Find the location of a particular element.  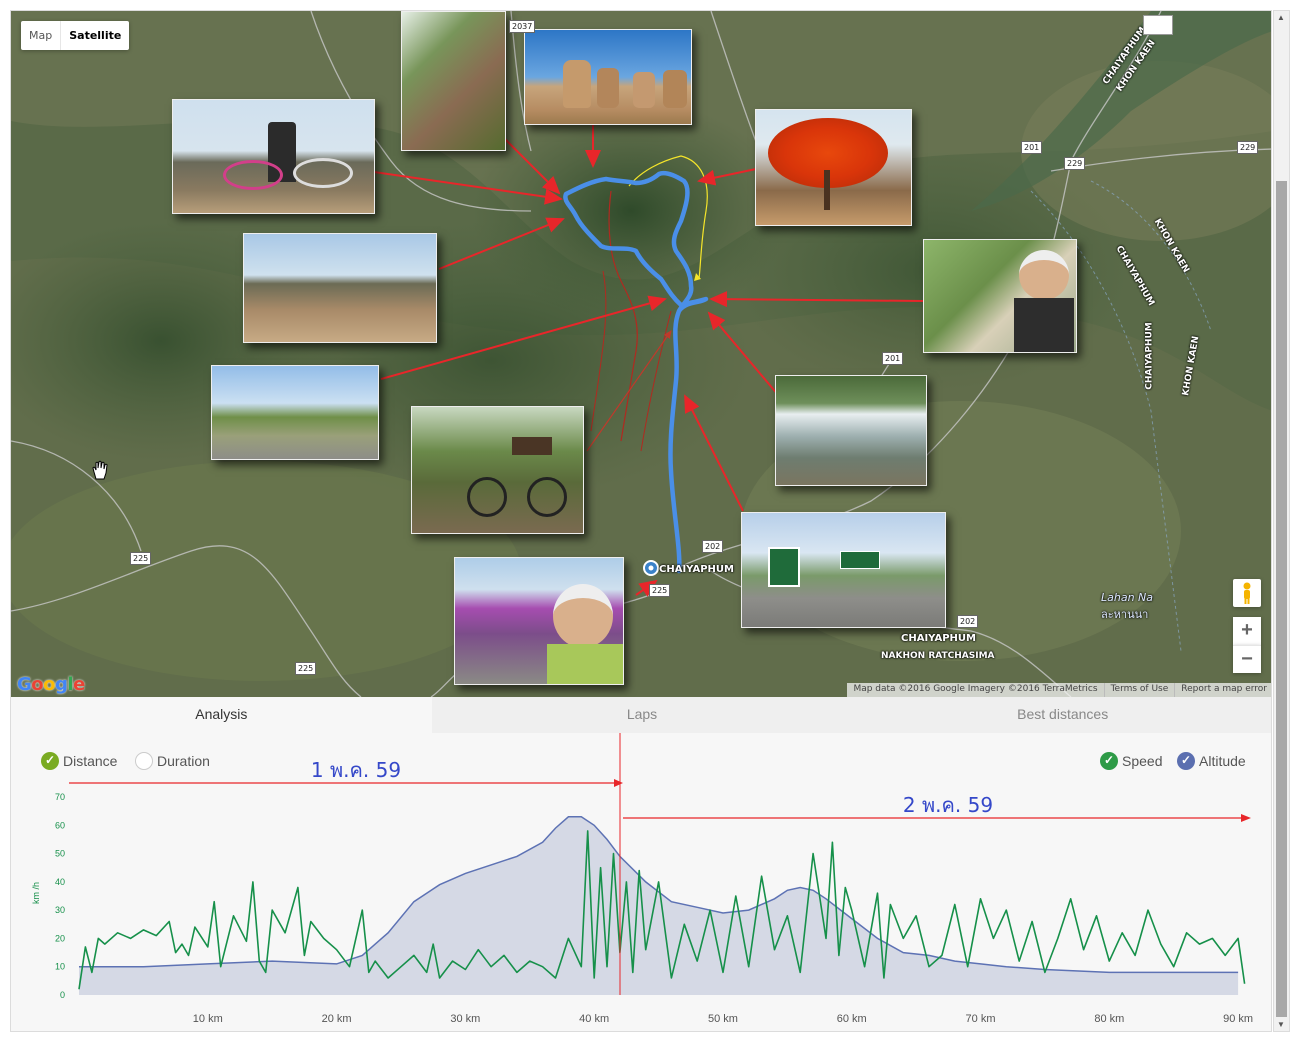

map-type-satellite-button: Satellite is located at coordinates (94, 35).